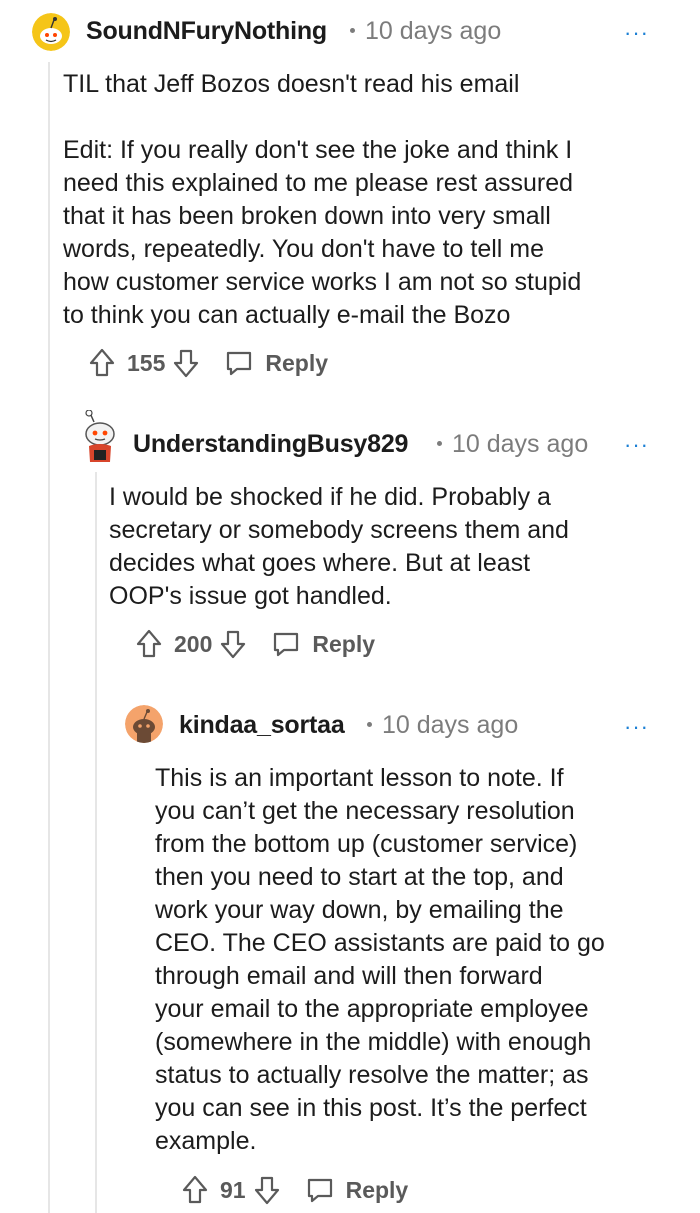  Describe the element at coordinates (255, 644) in the screenshot. I see `comment-actions: 200 Reply` at that location.